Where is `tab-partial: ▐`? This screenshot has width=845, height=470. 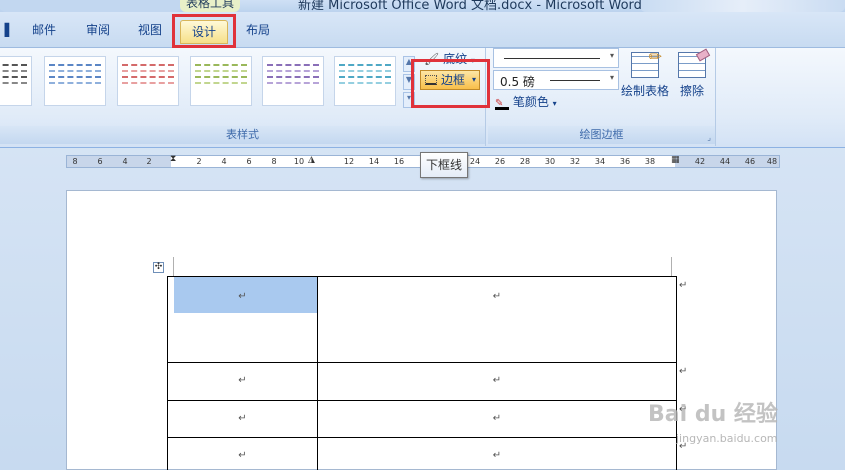 tab-partial: ▐ is located at coordinates (4, 30).